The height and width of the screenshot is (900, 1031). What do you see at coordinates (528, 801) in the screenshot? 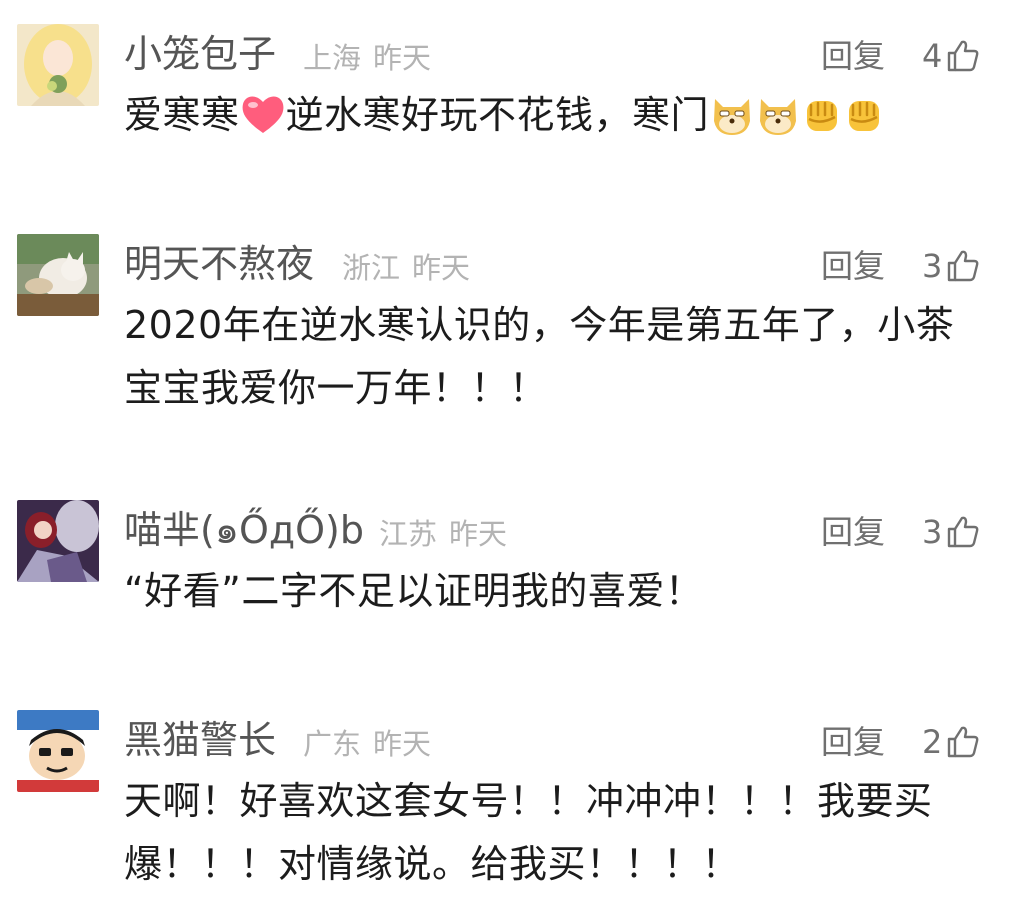
I see `comment-text-line: 天啊！好喜欢这套女号！！冲冲冲！！！我要买` at bounding box center [528, 801].